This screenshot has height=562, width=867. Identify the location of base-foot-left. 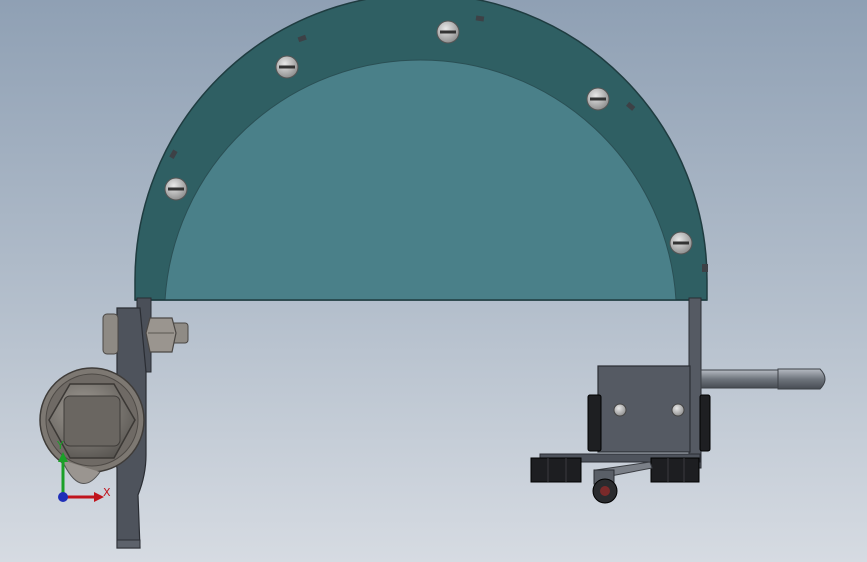
(556, 470).